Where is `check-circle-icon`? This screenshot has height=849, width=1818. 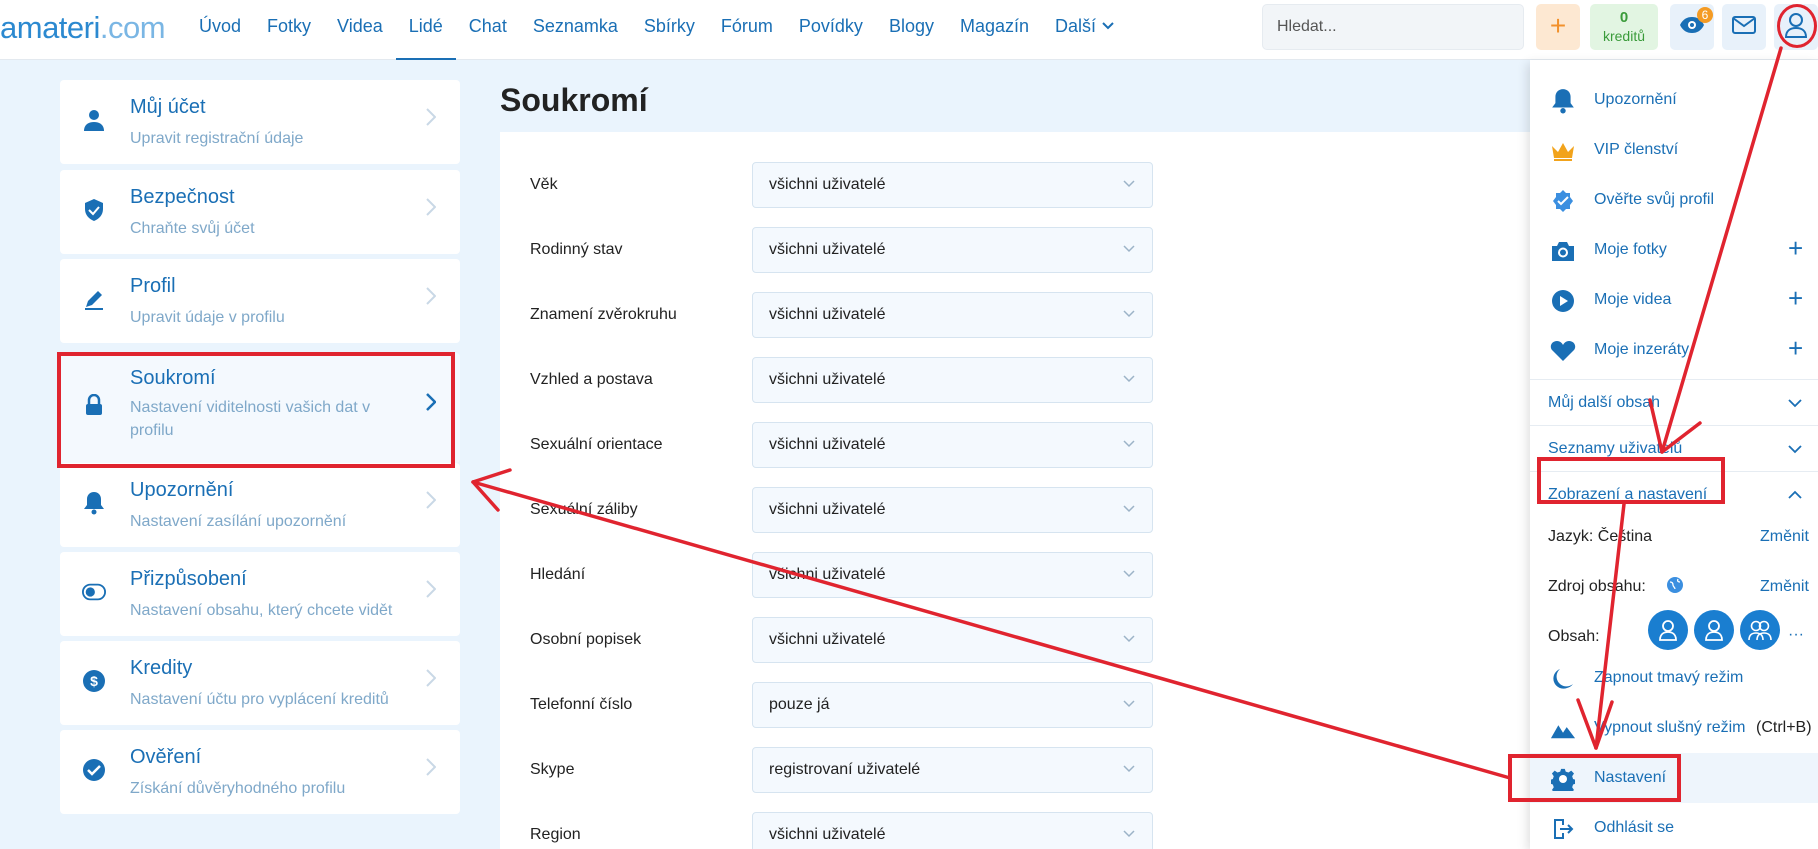 check-circle-icon is located at coordinates (94, 770).